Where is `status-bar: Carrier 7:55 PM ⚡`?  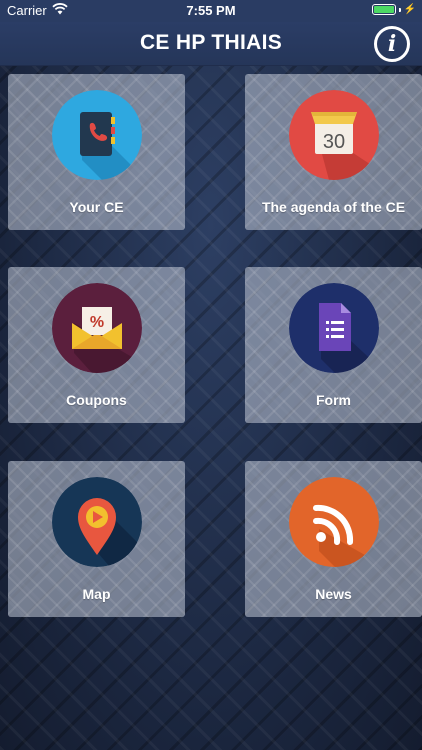 status-bar: Carrier 7:55 PM ⚡ is located at coordinates (211, 11).